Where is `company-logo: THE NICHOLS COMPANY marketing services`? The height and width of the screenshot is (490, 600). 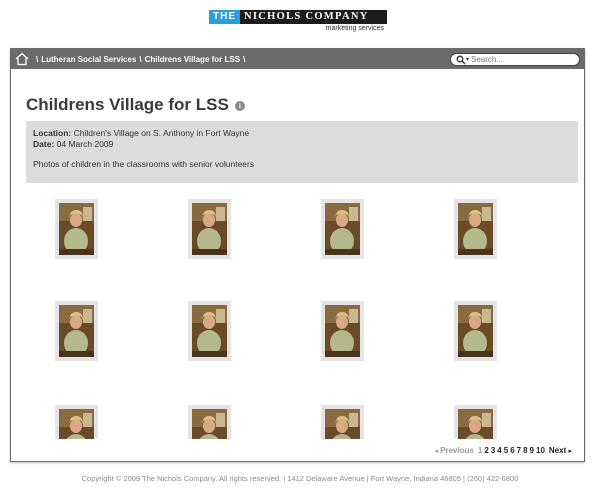 company-logo: THE NICHOLS COMPANY marketing services is located at coordinates (298, 21).